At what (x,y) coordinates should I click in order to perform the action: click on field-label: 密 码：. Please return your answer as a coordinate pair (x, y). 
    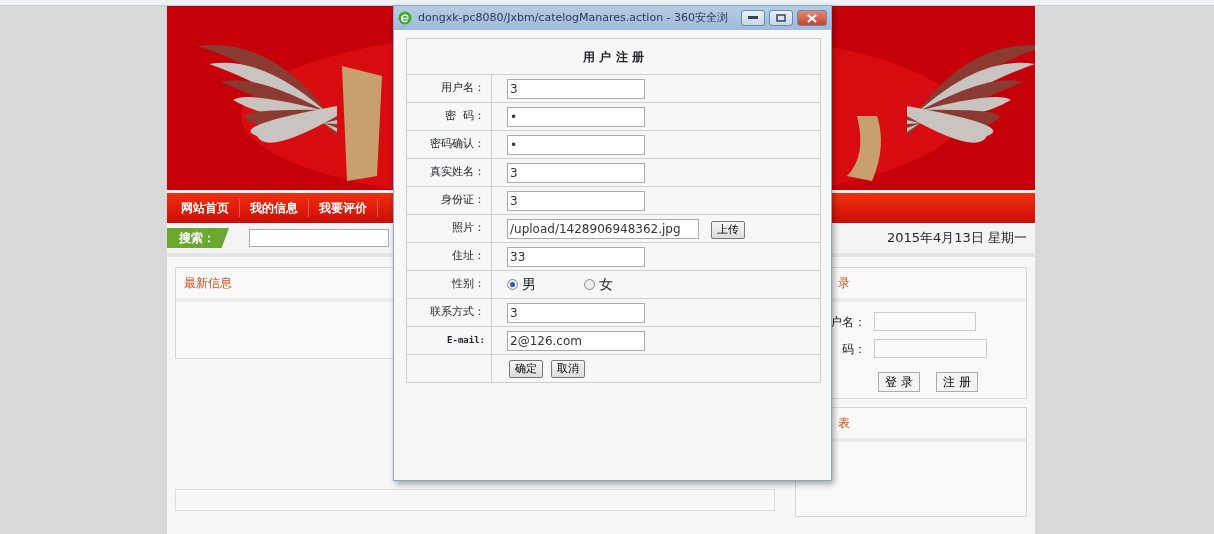
    Looking at the image, I should click on (465, 116).